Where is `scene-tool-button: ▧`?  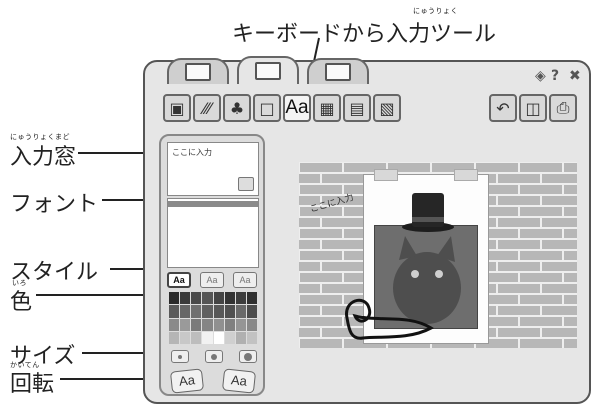
scene-tool-button: ▧ is located at coordinates (387, 108).